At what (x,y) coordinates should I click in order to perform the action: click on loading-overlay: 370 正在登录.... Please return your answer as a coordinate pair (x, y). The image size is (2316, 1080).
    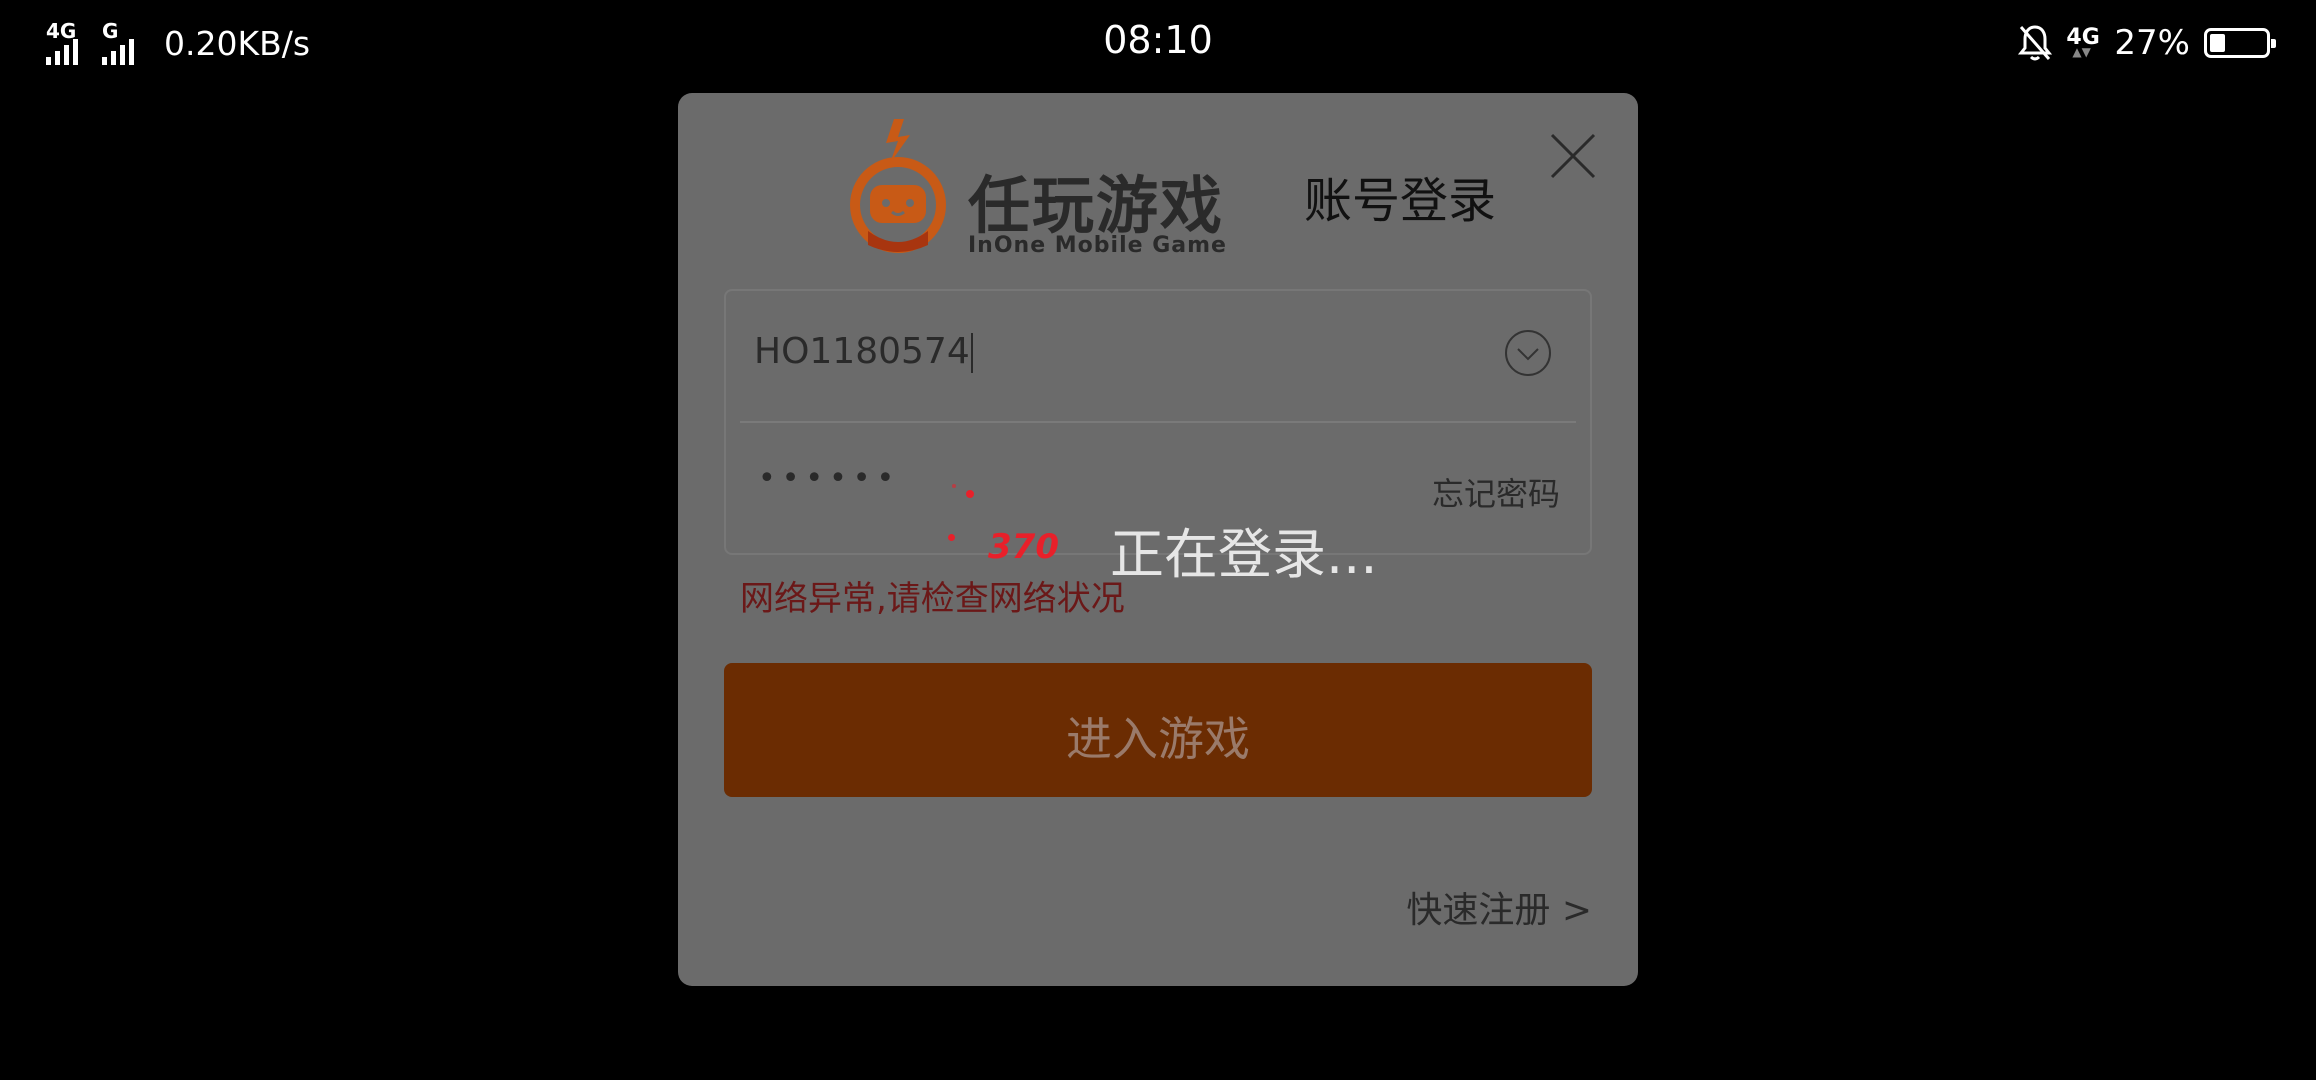
    Looking at the image, I should click on (1168, 535).